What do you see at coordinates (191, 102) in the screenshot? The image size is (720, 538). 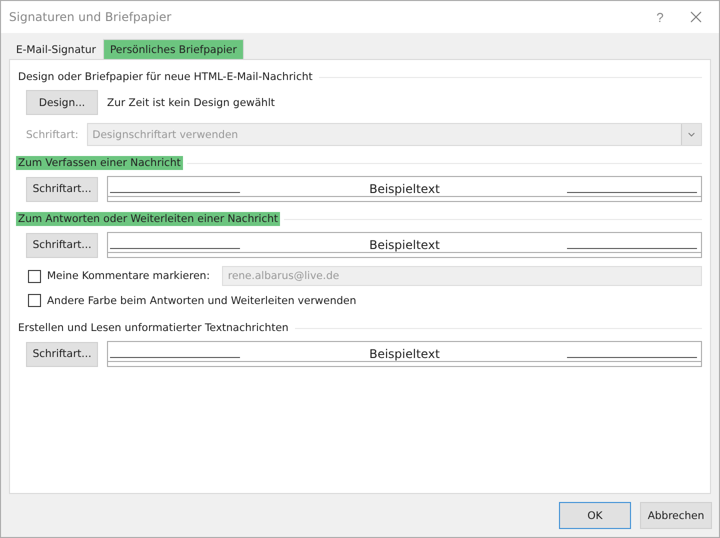 I see `design-status: Zur Zeit ist kein Design gewählt` at bounding box center [191, 102].